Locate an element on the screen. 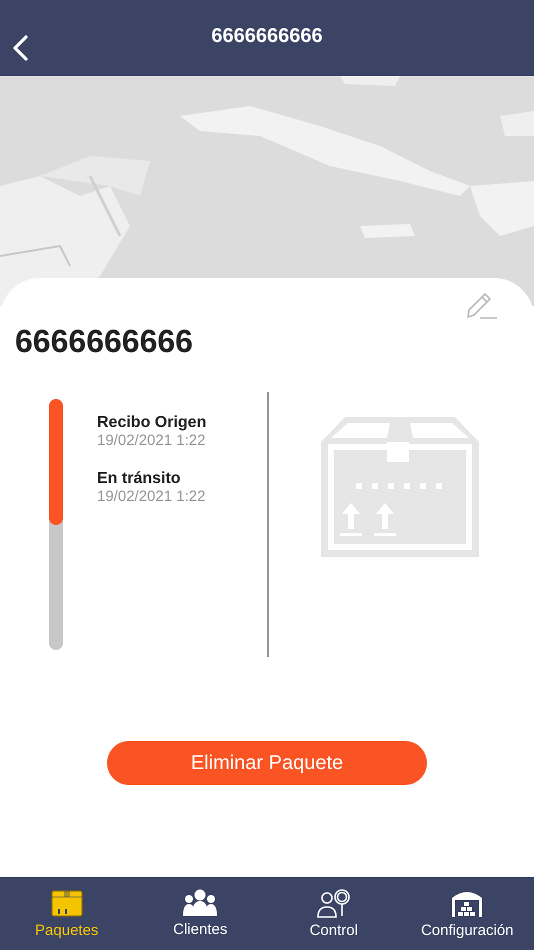  tab: Configuración is located at coordinates (467, 913).